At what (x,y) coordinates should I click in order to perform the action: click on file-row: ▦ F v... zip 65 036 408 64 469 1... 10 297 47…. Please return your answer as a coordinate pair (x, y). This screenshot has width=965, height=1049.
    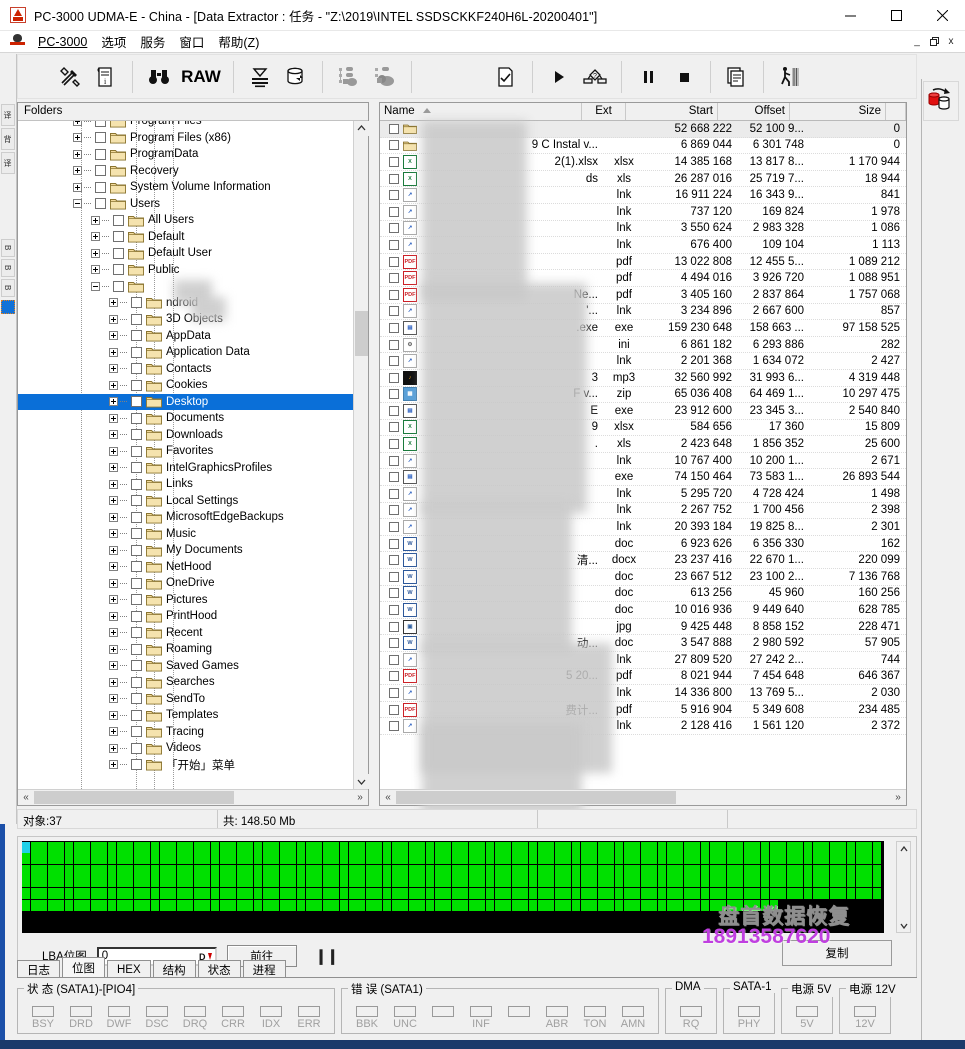
    Looking at the image, I should click on (643, 395).